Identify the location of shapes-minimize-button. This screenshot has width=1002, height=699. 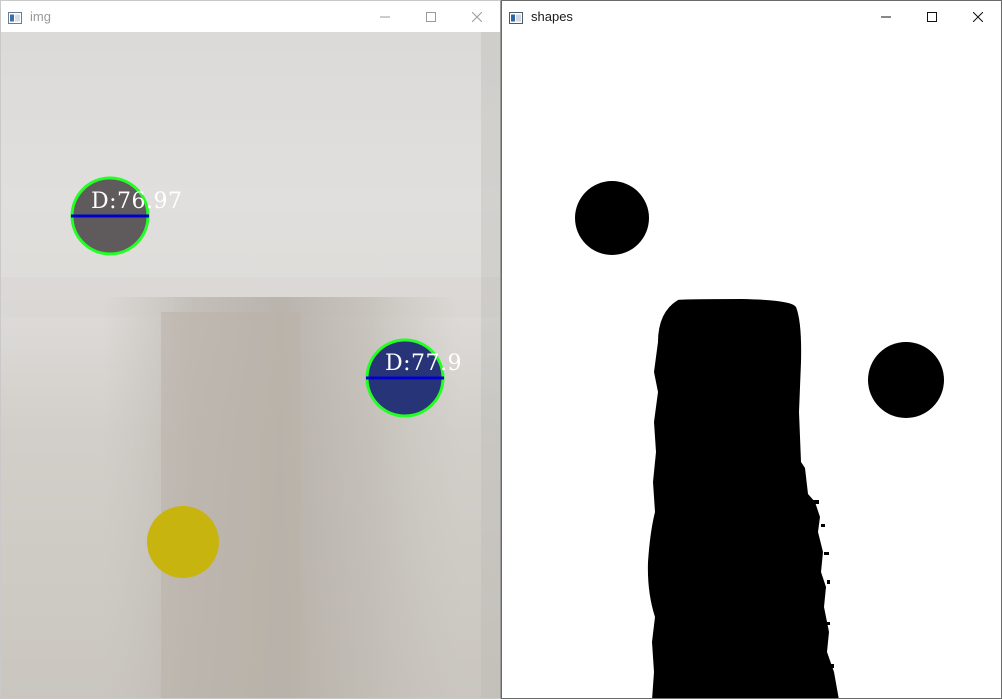
(886, 16).